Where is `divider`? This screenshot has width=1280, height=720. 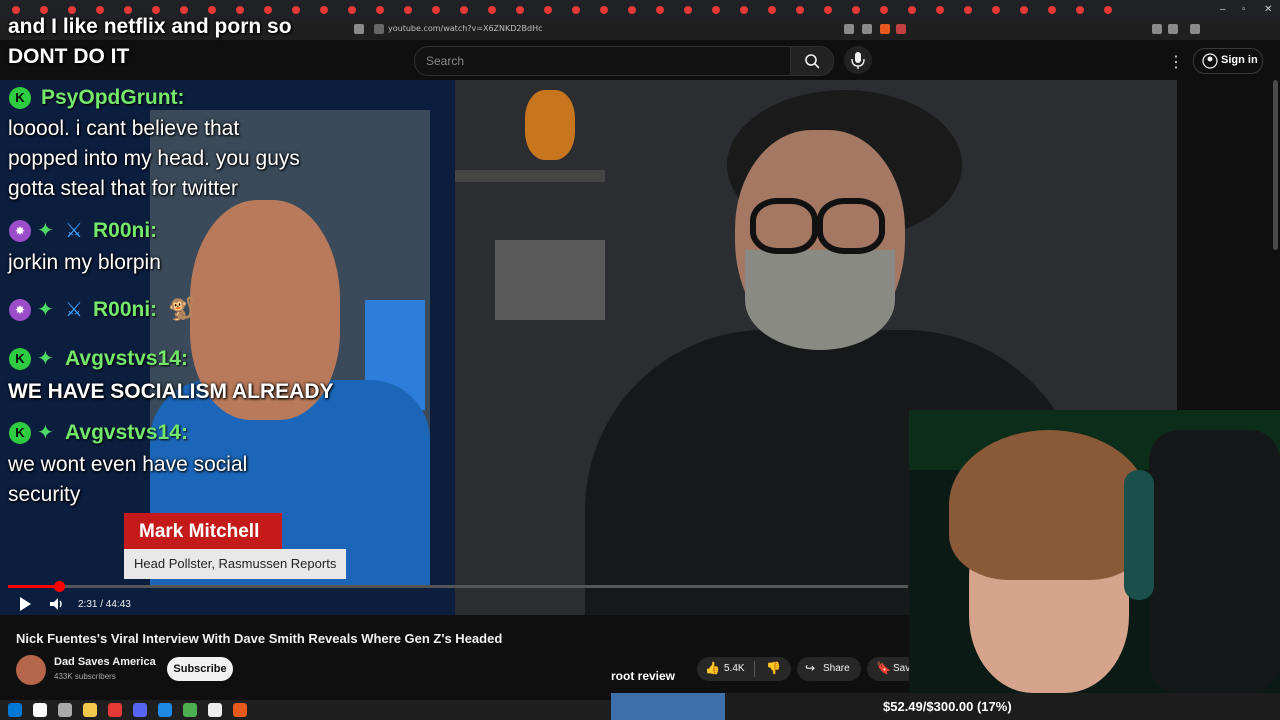
divider is located at coordinates (754, 669).